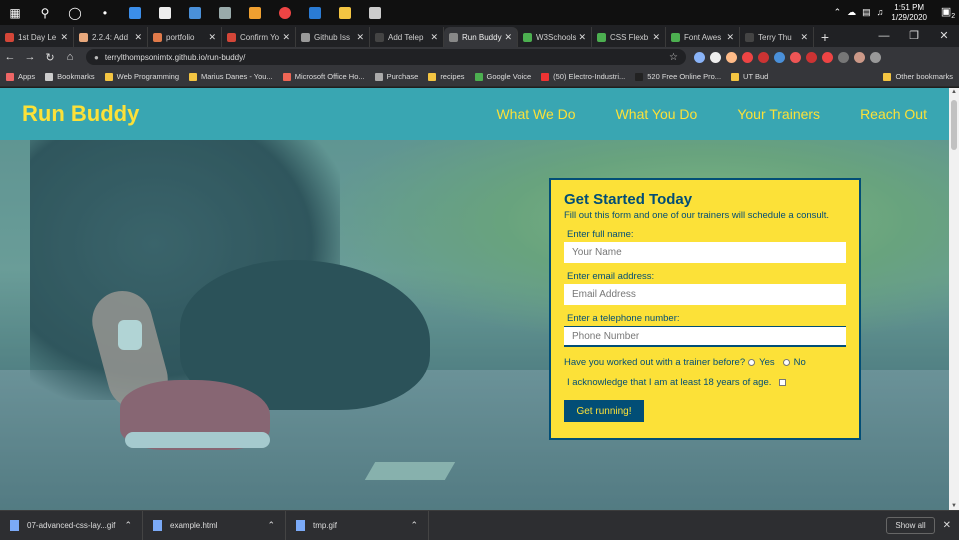 The width and height of the screenshot is (959, 540). What do you see at coordinates (407, 37) in the screenshot?
I see `browser-tab: Add Telep ✕` at bounding box center [407, 37].